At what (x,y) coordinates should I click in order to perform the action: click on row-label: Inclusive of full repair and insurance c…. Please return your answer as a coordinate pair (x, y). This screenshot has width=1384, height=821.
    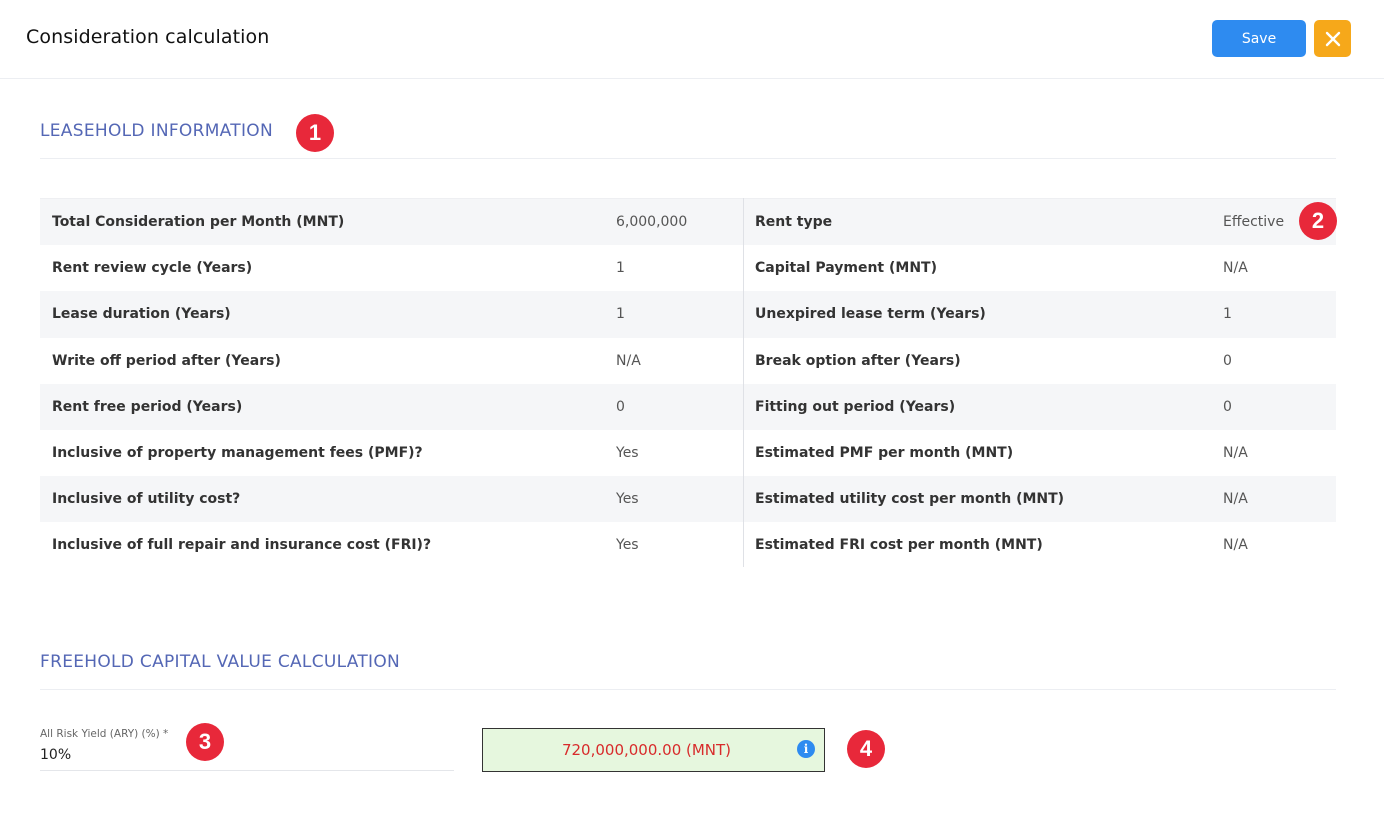
    Looking at the image, I should click on (242, 545).